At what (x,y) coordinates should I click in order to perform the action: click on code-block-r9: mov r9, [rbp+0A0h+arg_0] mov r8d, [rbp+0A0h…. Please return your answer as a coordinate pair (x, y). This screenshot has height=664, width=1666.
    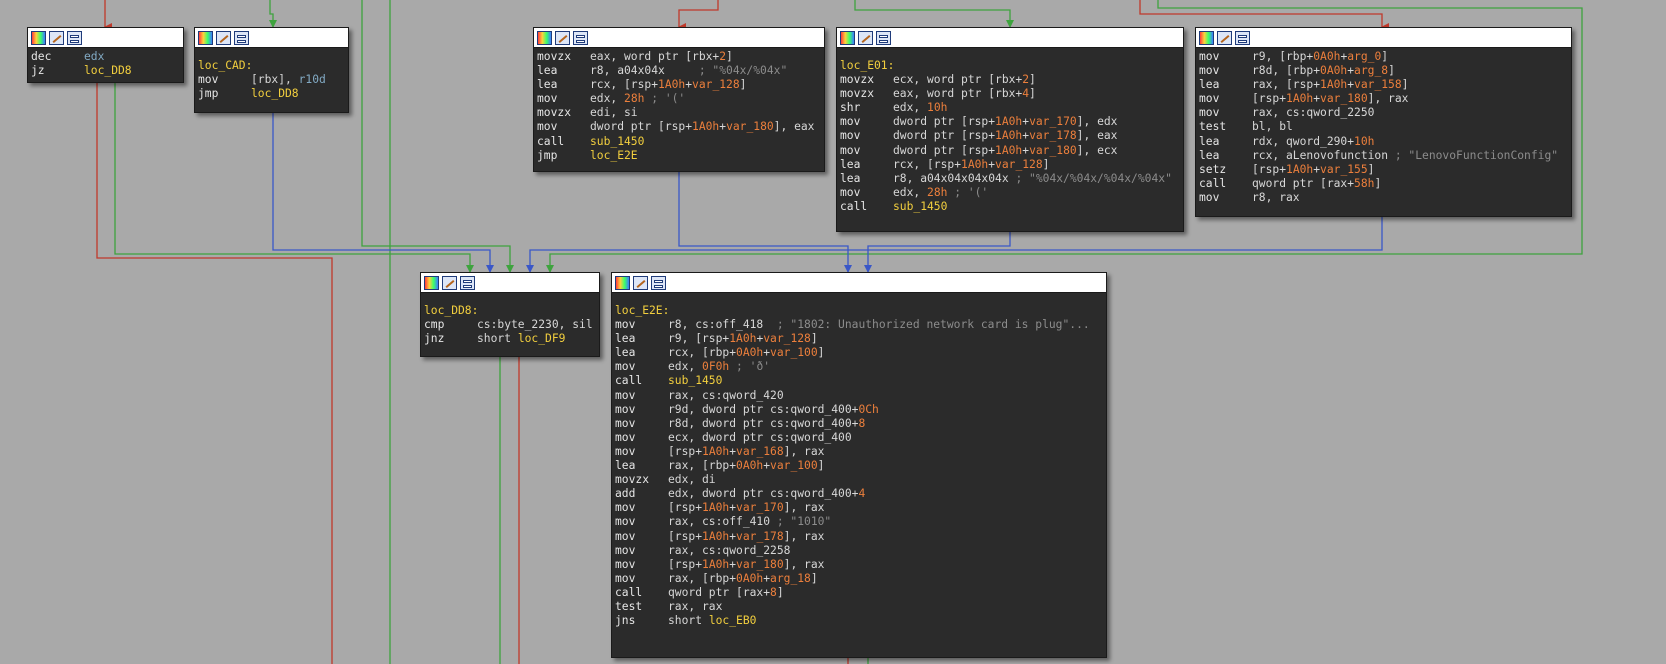
    Looking at the image, I should click on (1383, 122).